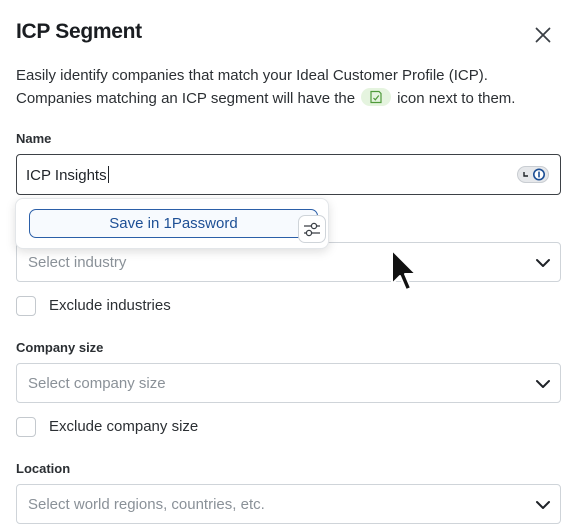 Image resolution: width=575 pixels, height=524 pixels. I want to click on name-input-value: ICP Insights, so click(66, 175).